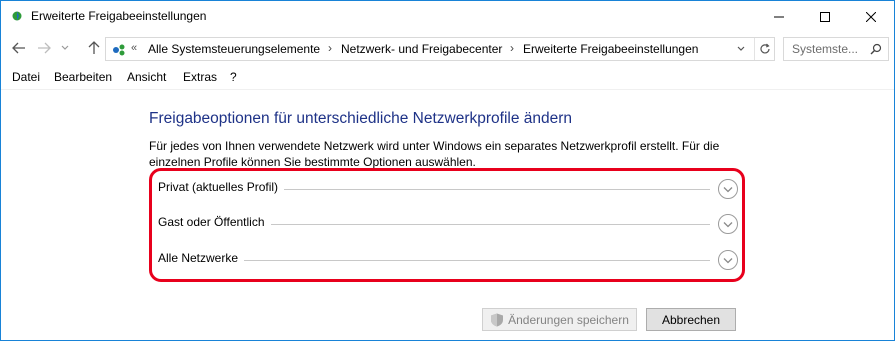 This screenshot has height=341, width=895. Describe the element at coordinates (214, 222) in the screenshot. I see `profile-label: Gast oder Öffentlich` at that location.